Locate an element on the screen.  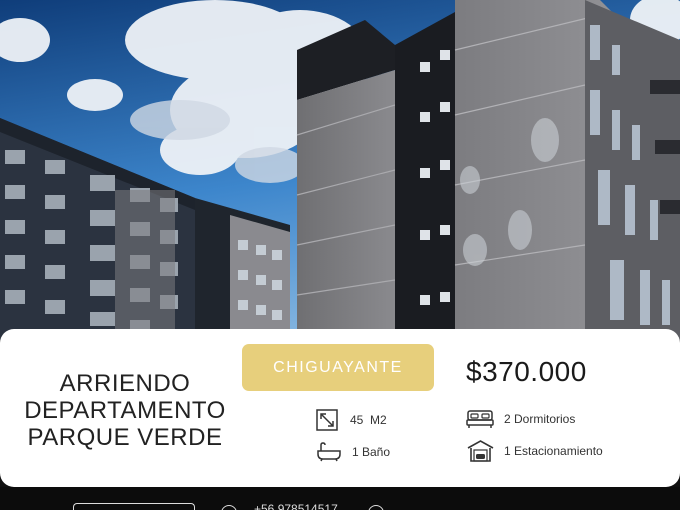
feature-area: 45 M2 is located at coordinates (351, 420).